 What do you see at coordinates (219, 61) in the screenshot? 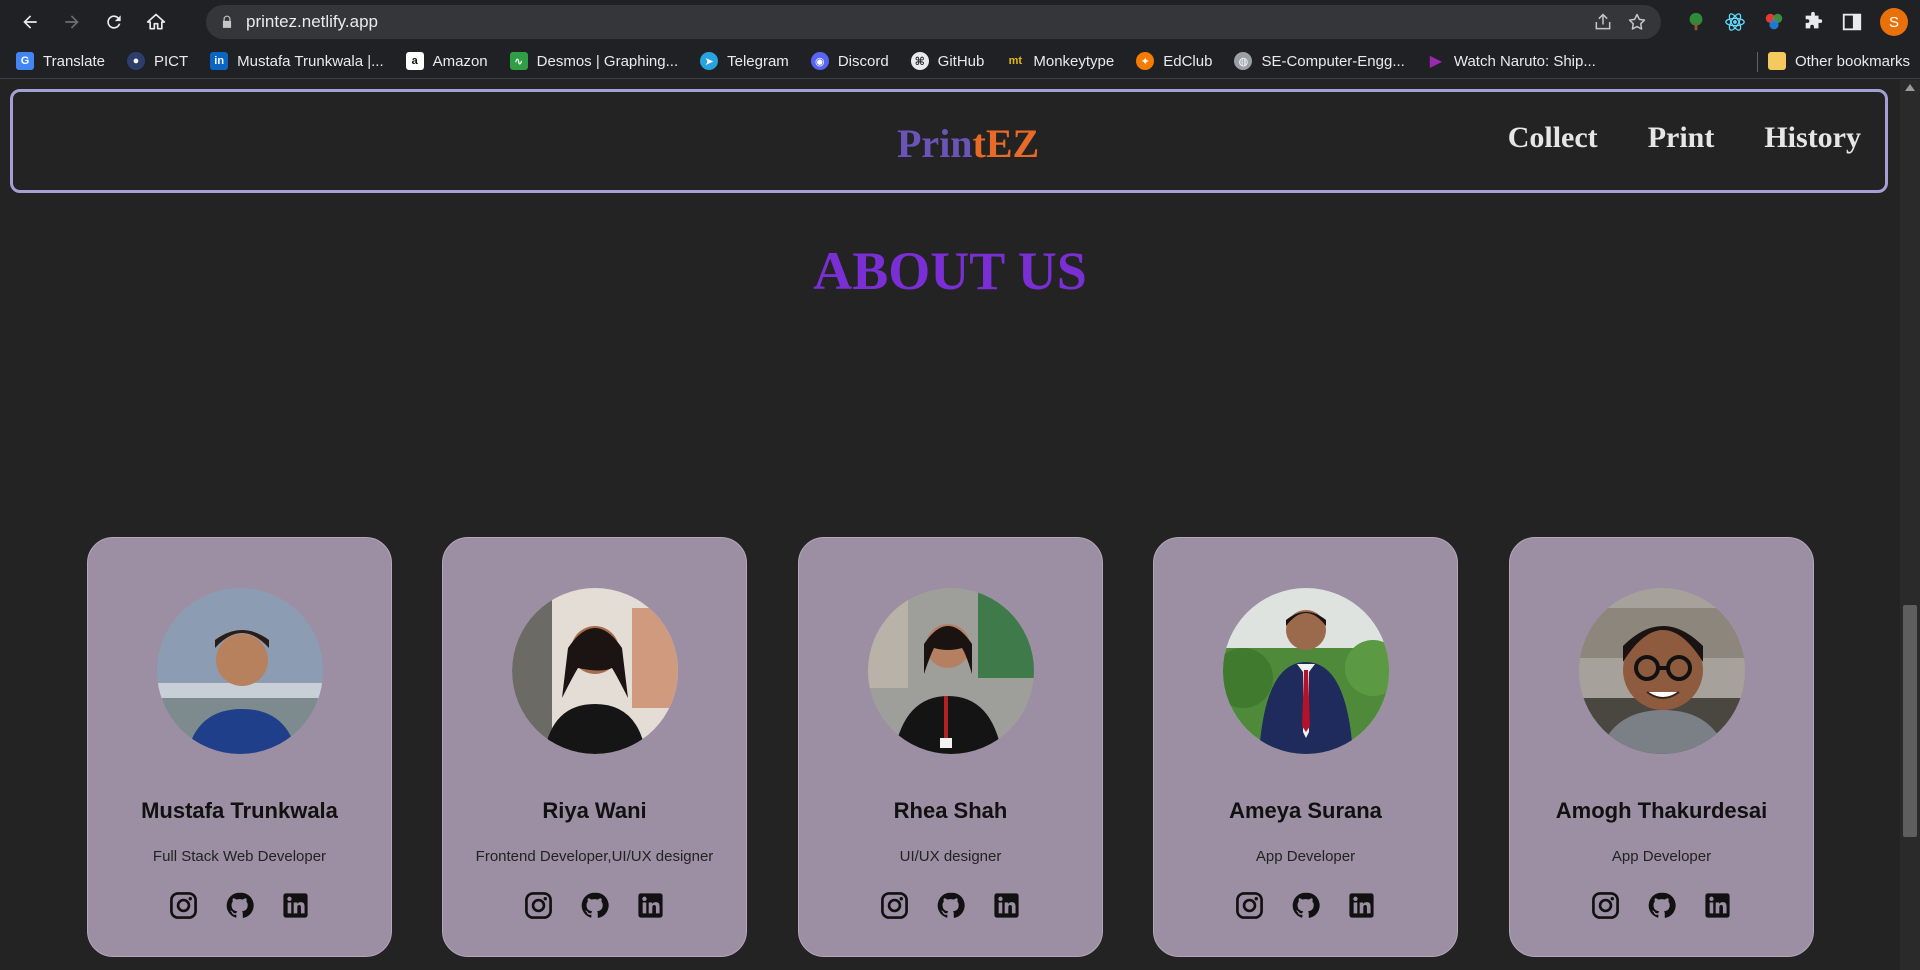
I see `linkedin-icon: in` at bounding box center [219, 61].